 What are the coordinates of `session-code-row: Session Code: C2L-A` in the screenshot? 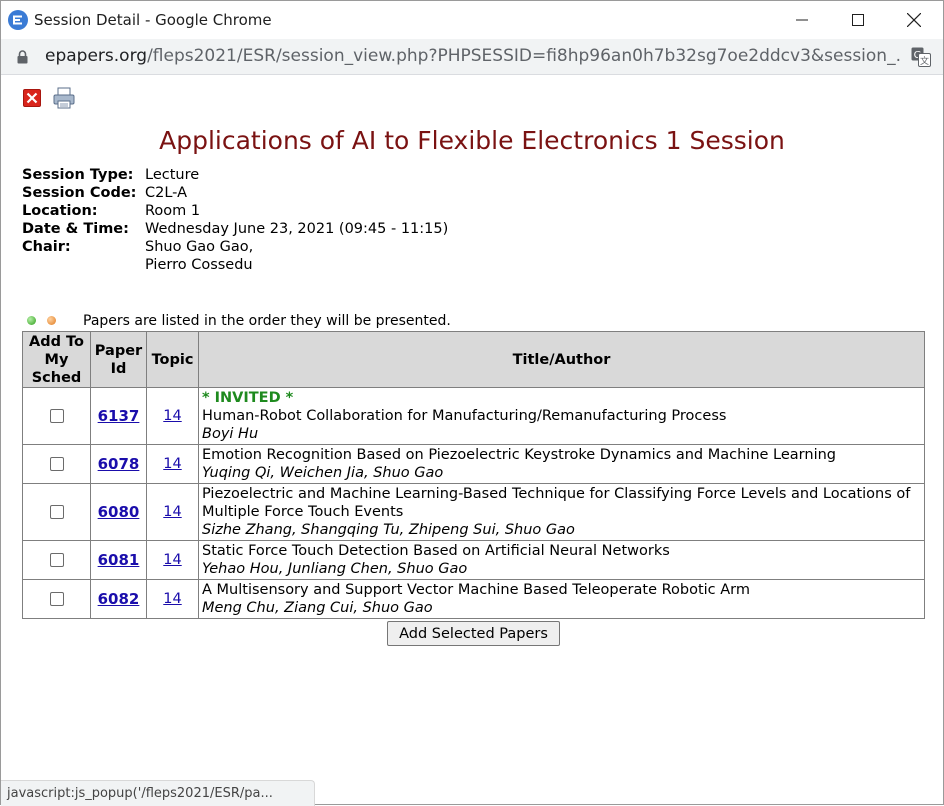 It's located at (235, 193).